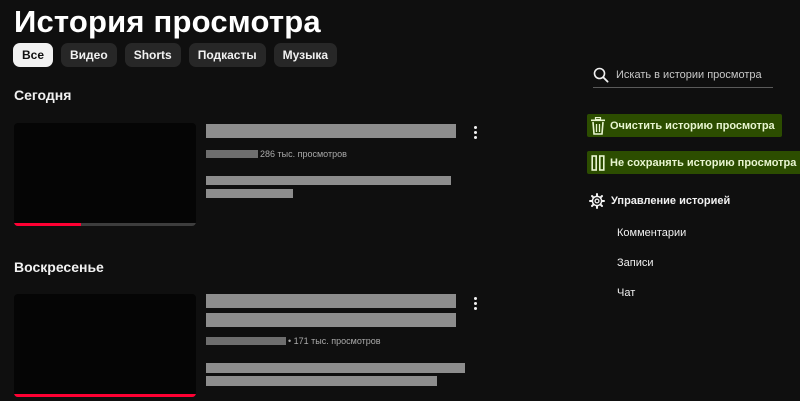 The width and height of the screenshot is (800, 401). What do you see at coordinates (33, 55) in the screenshot?
I see `filter-chip-all: Все` at bounding box center [33, 55].